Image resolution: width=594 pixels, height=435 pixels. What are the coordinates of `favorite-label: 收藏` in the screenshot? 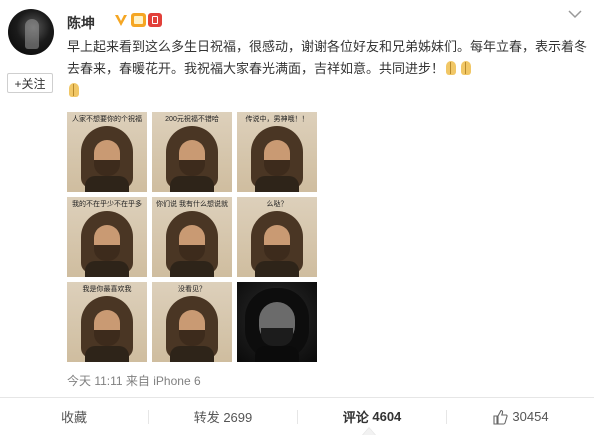 It's located at (73, 417).